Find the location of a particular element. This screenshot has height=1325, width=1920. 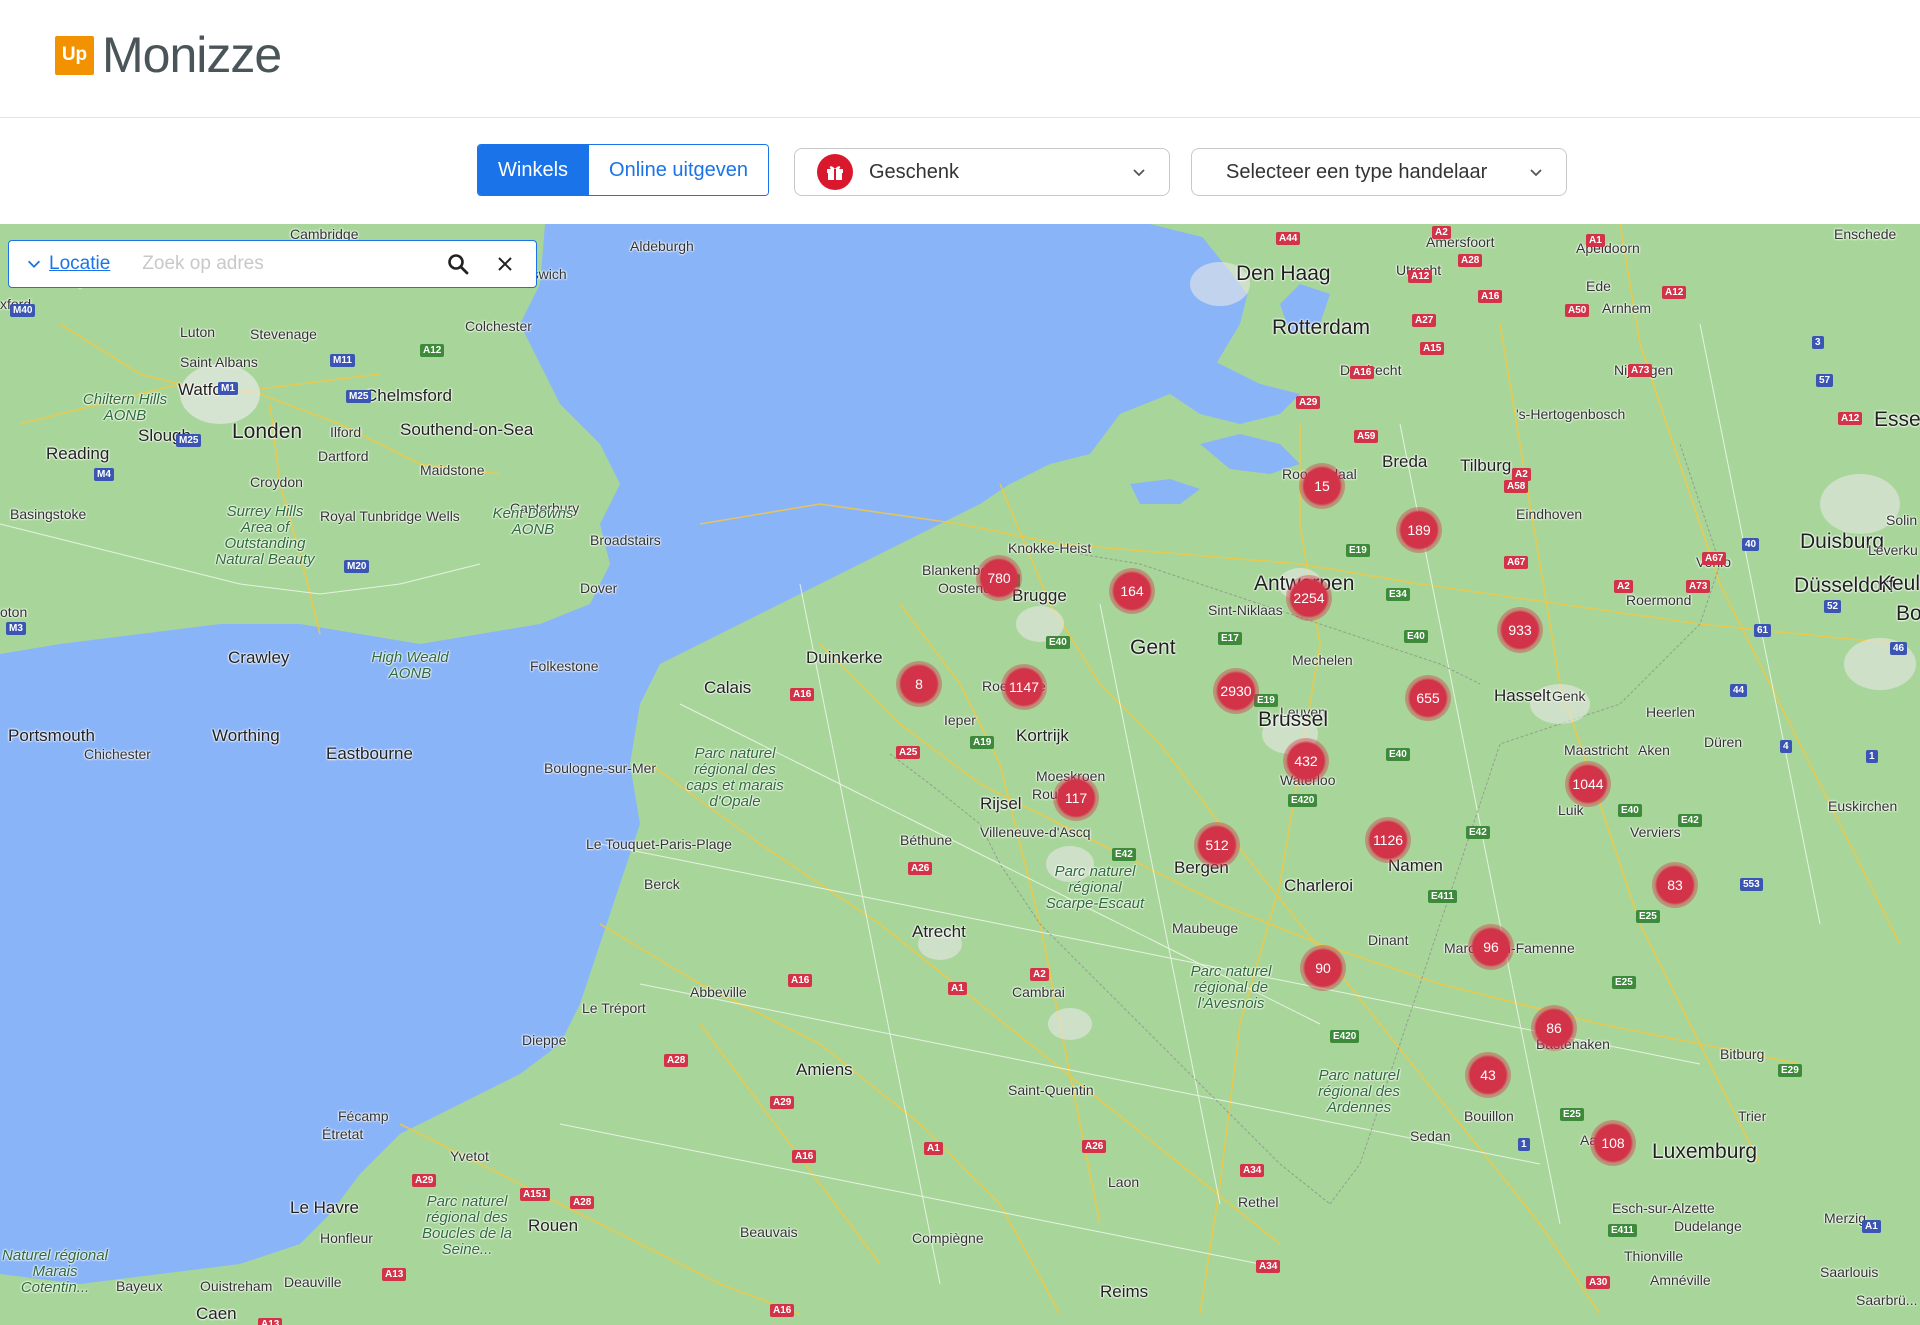

place-label: Merzig is located at coordinates (1845, 1218).